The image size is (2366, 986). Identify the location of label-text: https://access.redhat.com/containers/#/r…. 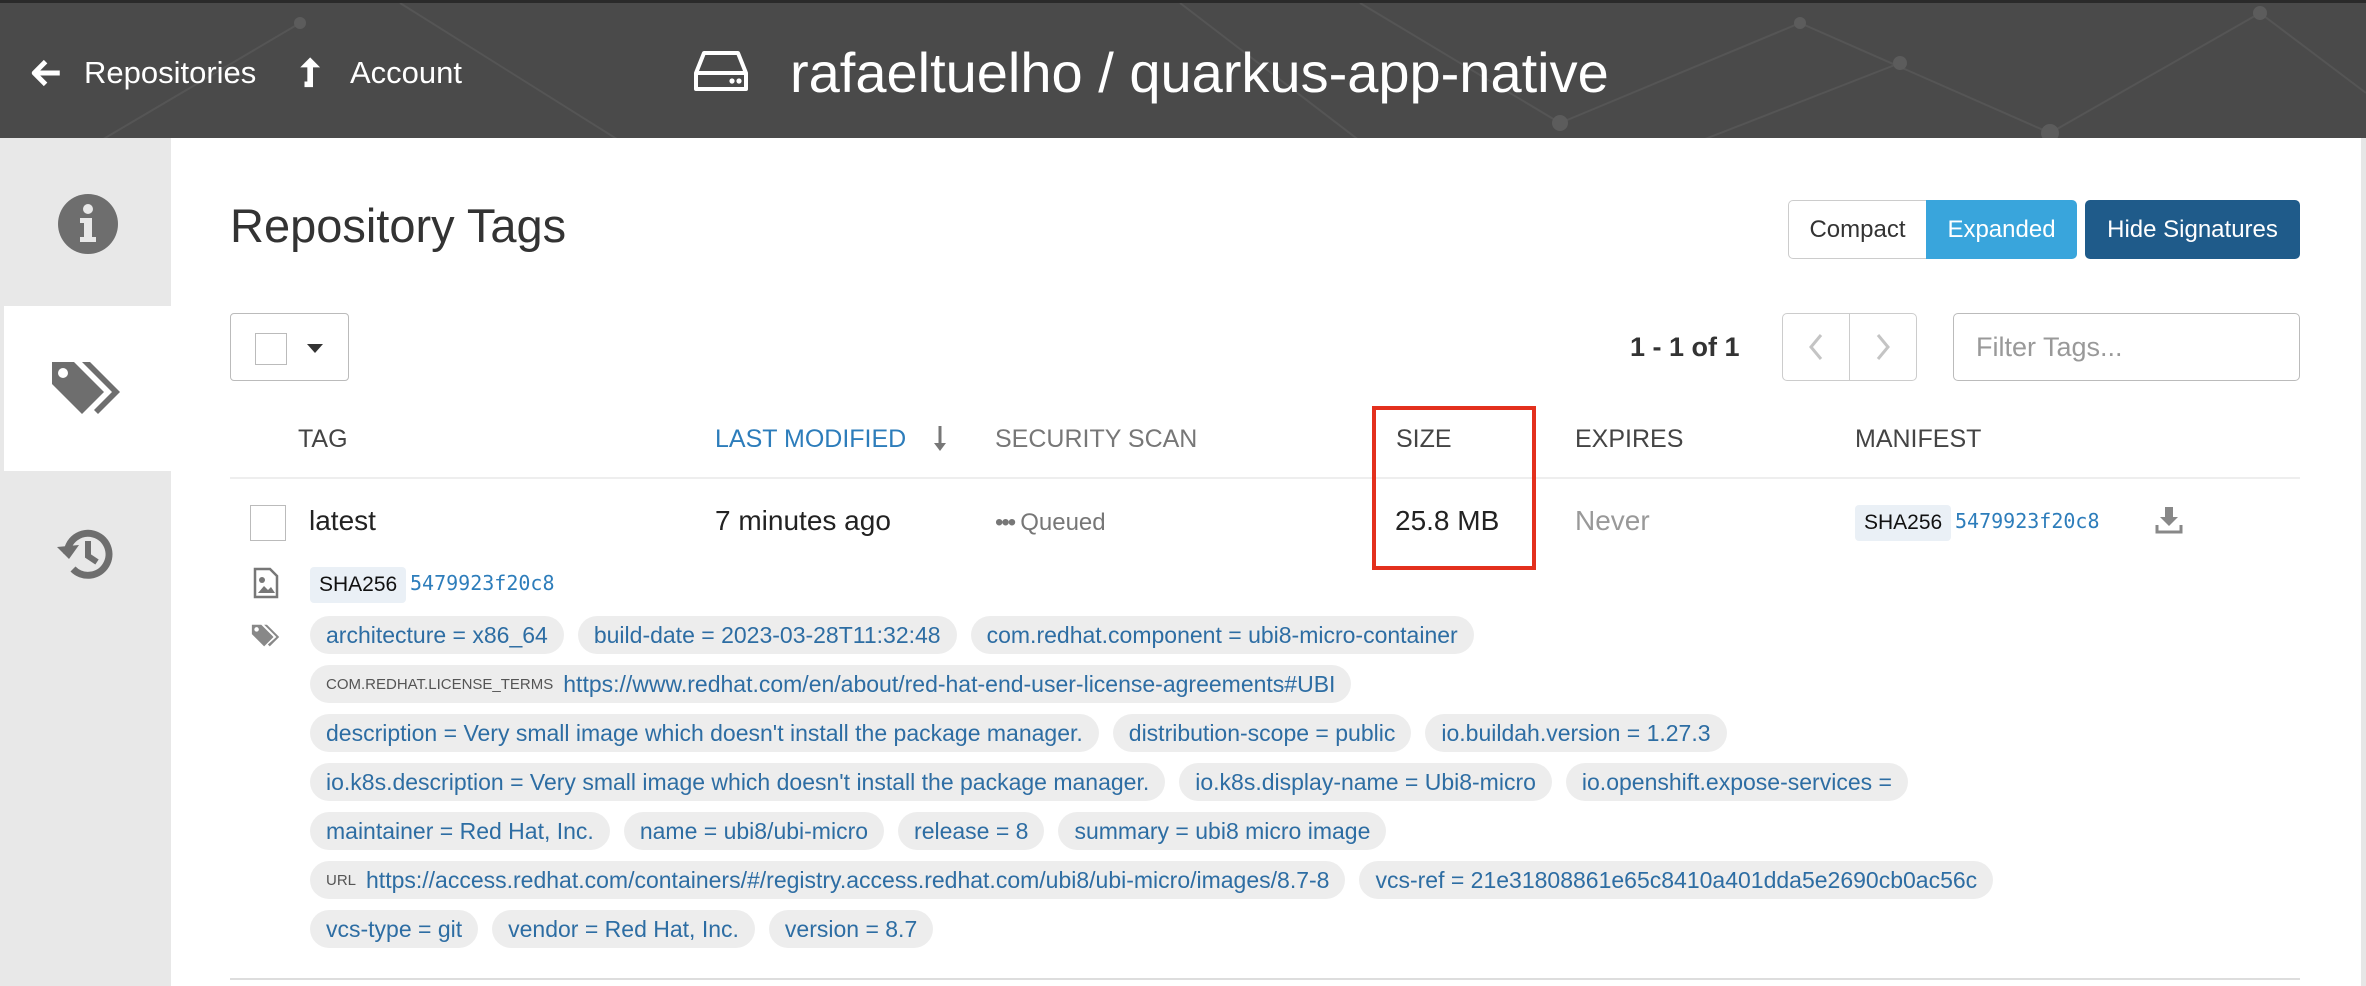
(848, 879).